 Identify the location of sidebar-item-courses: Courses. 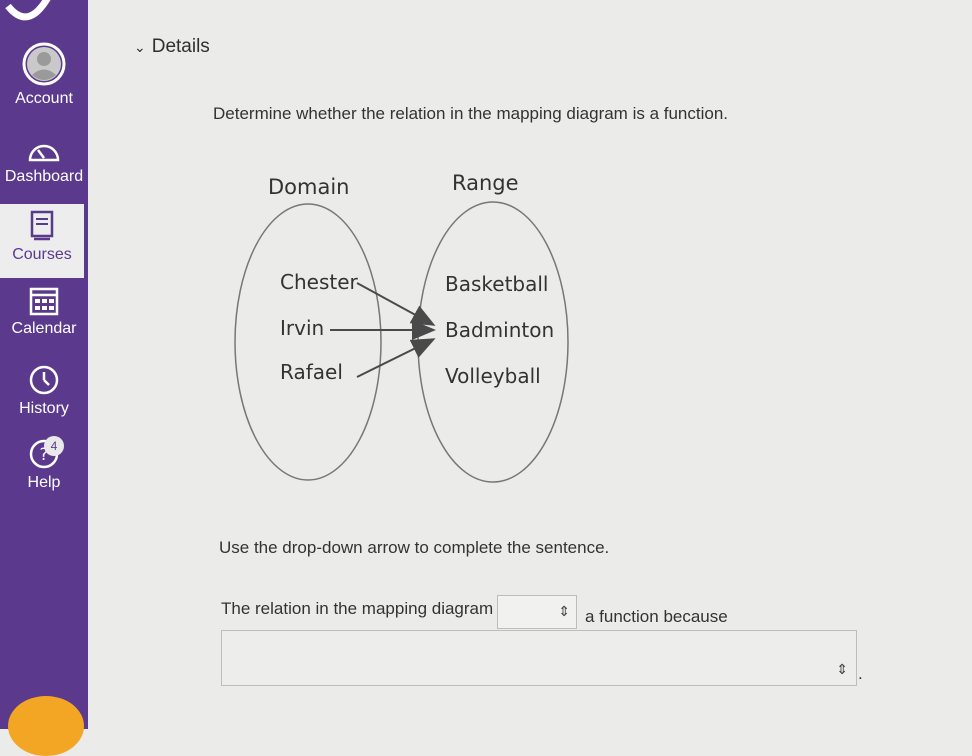
(42, 241).